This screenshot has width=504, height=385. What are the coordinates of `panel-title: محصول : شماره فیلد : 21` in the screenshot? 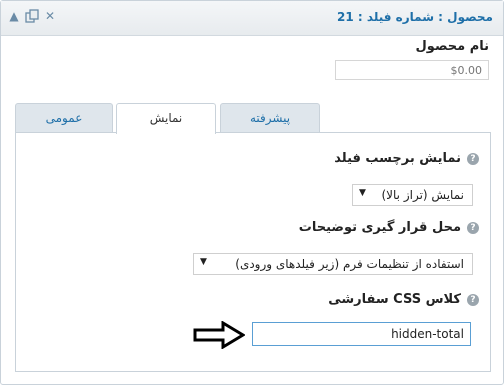 It's located at (415, 17).